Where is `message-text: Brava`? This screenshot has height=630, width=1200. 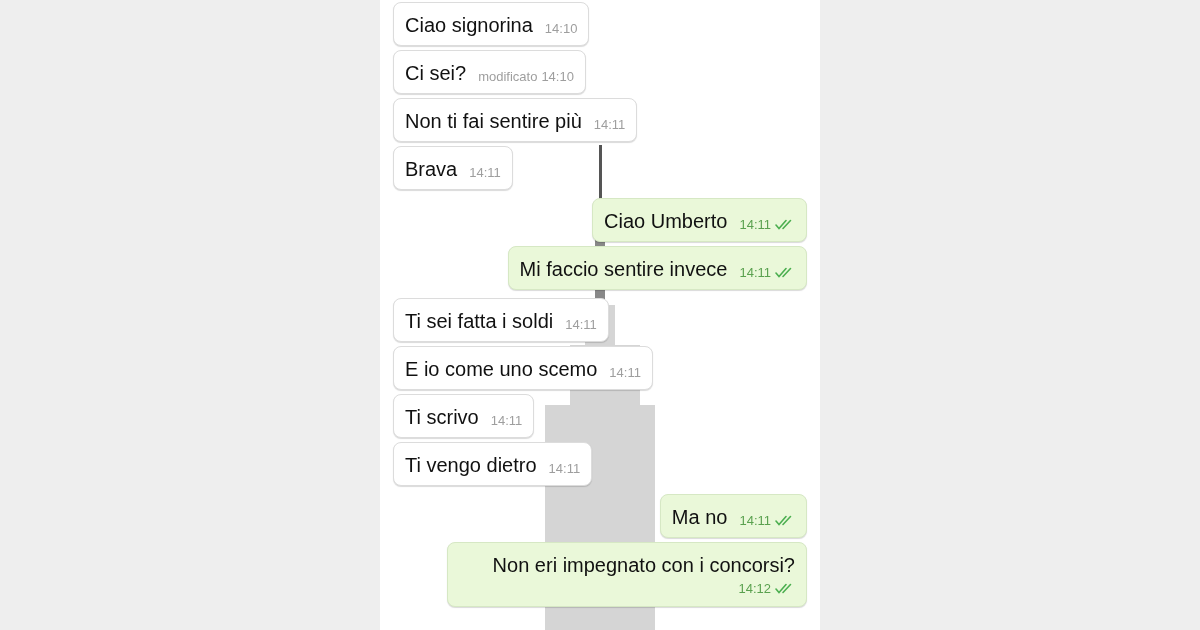
message-text: Brava is located at coordinates (431, 169).